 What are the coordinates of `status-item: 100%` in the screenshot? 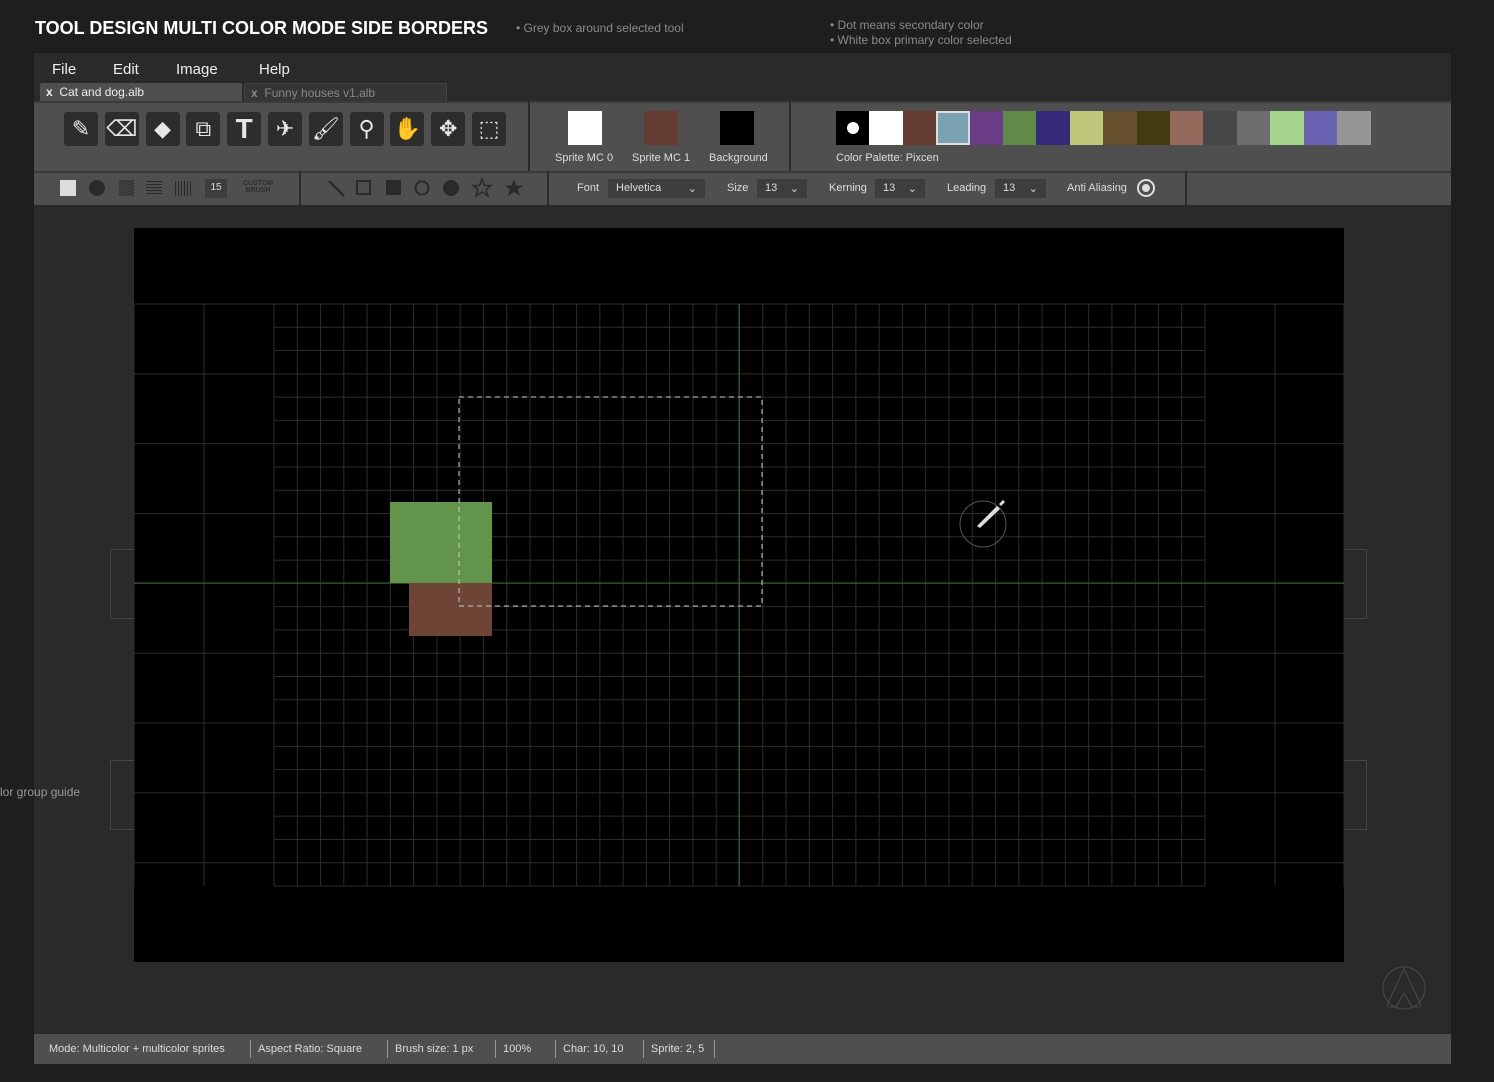 It's located at (517, 1049).